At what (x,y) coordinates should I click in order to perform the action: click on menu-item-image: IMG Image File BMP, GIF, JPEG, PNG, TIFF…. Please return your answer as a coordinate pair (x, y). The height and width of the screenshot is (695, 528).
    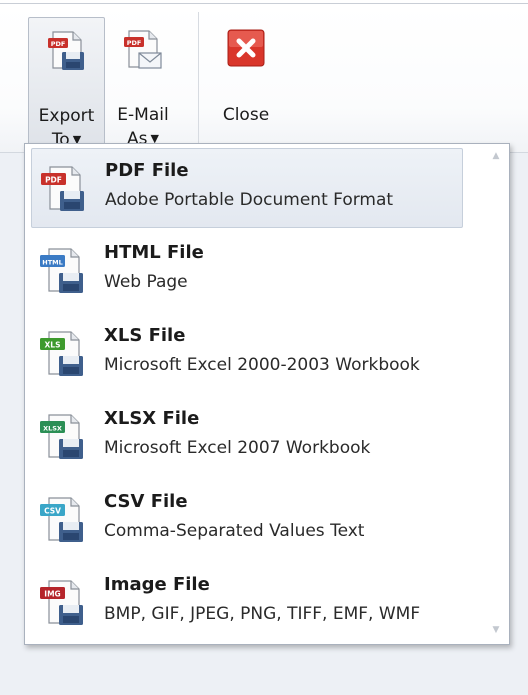
    Looking at the image, I should click on (246, 602).